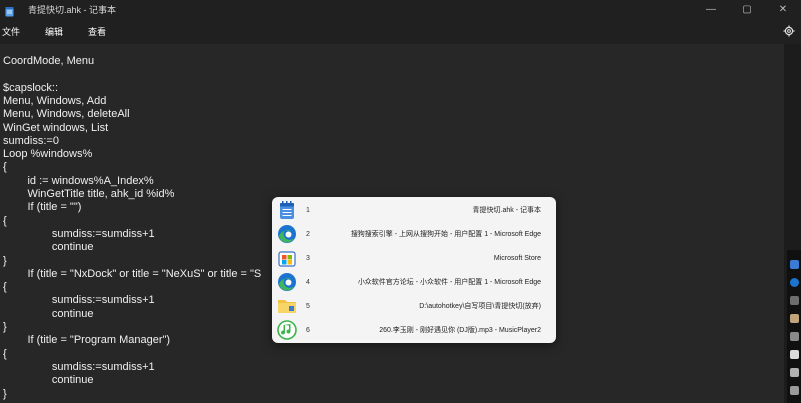  Describe the element at coordinates (87, 340) in the screenshot. I see `code-line: If (title = "Program Manager")` at that location.